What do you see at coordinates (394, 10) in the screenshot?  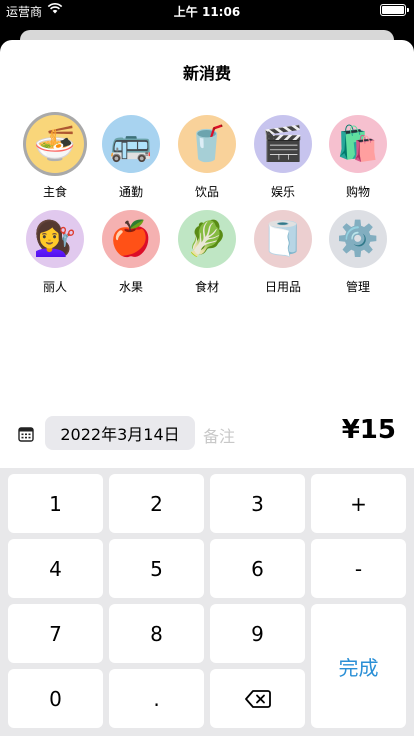 I see `battery-icon` at bounding box center [394, 10].